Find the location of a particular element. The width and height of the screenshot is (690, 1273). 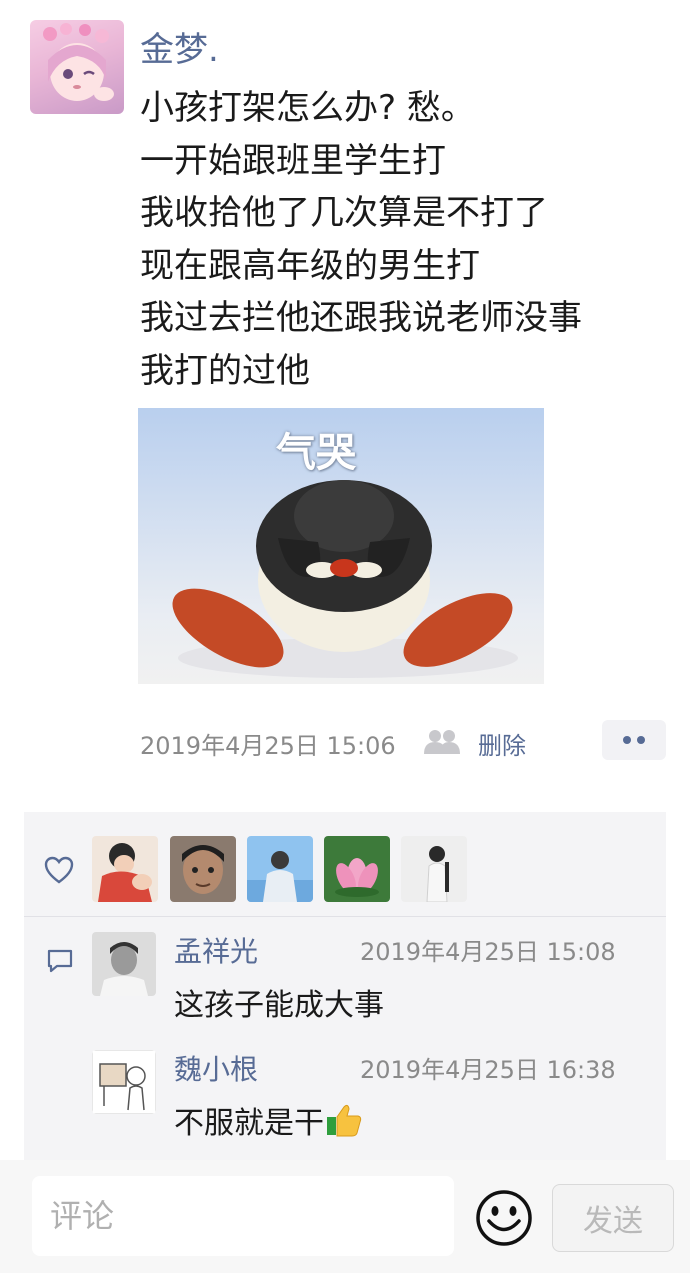

visibility-people-icon is located at coordinates (442, 742).